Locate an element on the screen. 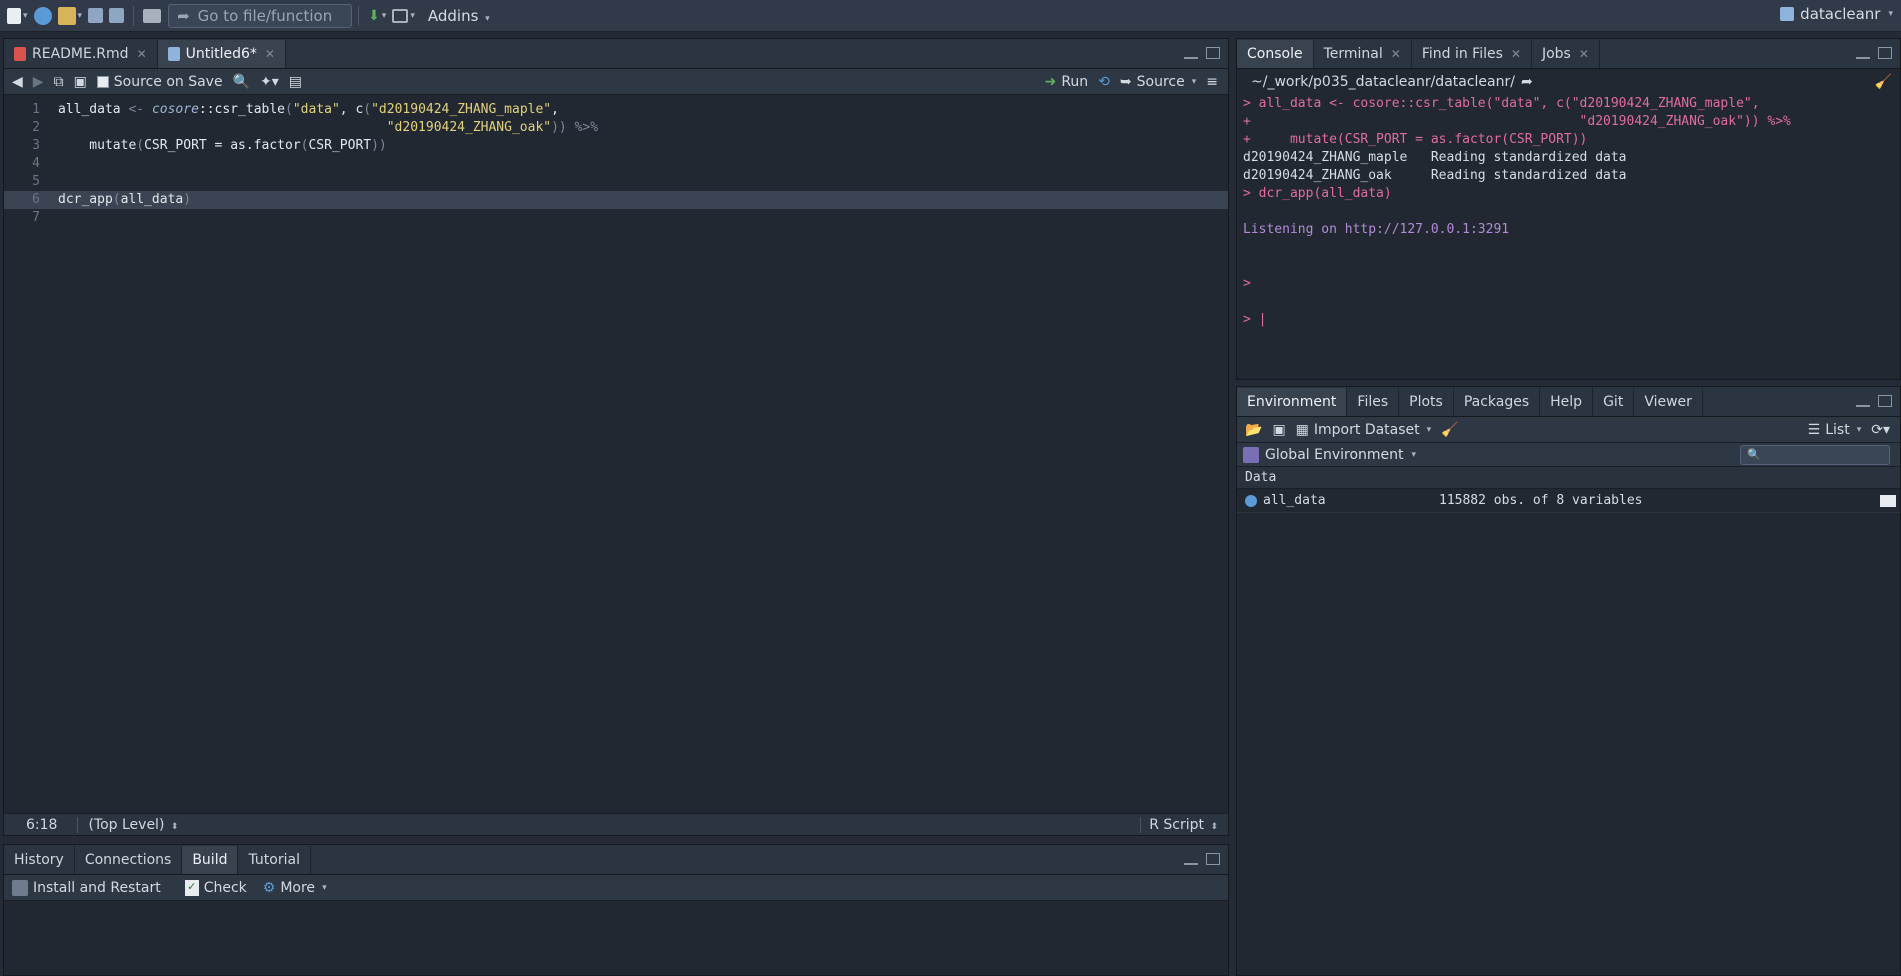 The height and width of the screenshot is (976, 1901). data-section-header: Data is located at coordinates (1568, 478).